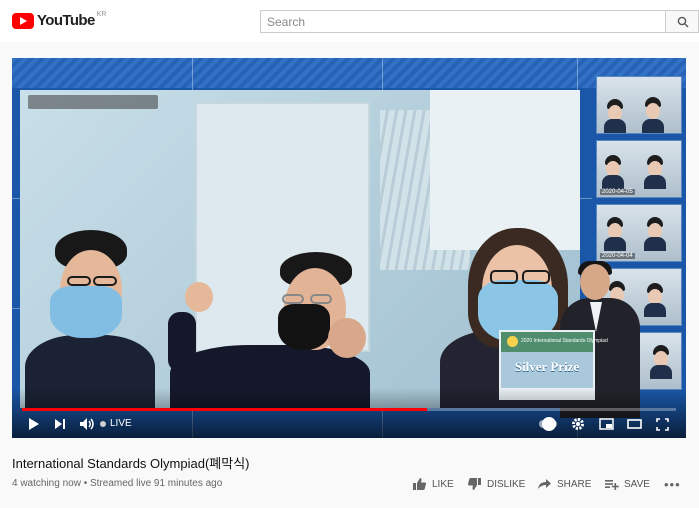 The image size is (699, 508). What do you see at coordinates (617, 256) in the screenshot?
I see `thumbnail-date: 2020-04-04` at bounding box center [617, 256].